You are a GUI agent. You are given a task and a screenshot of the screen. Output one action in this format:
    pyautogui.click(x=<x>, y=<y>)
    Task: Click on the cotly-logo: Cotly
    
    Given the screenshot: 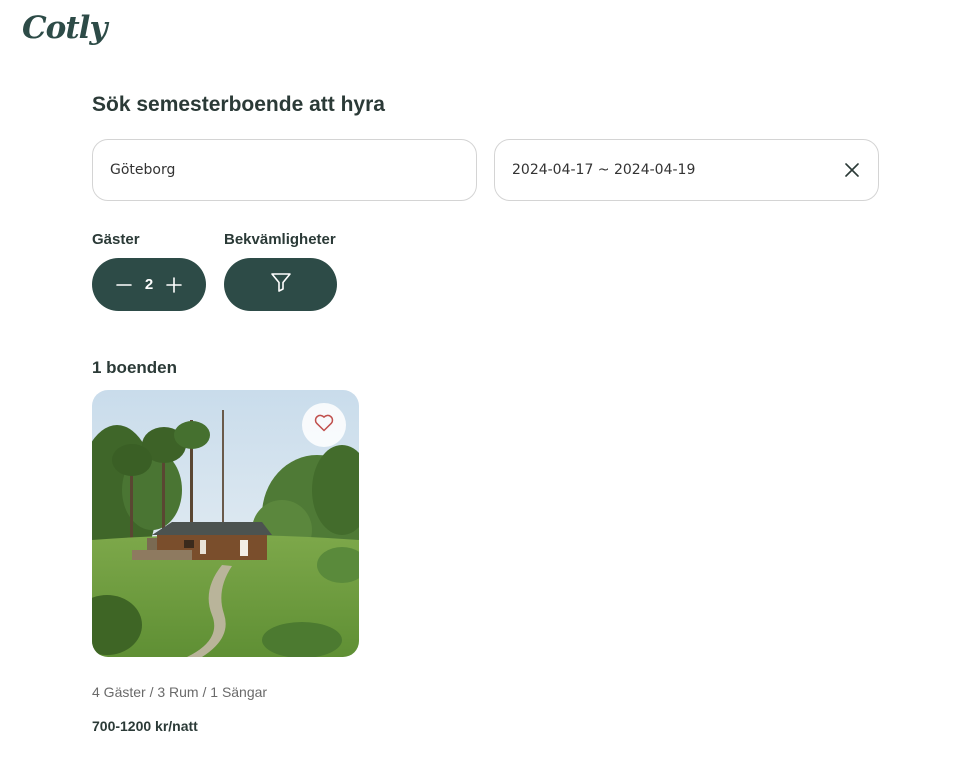 What is the action you would take?
    pyautogui.click(x=64, y=28)
    